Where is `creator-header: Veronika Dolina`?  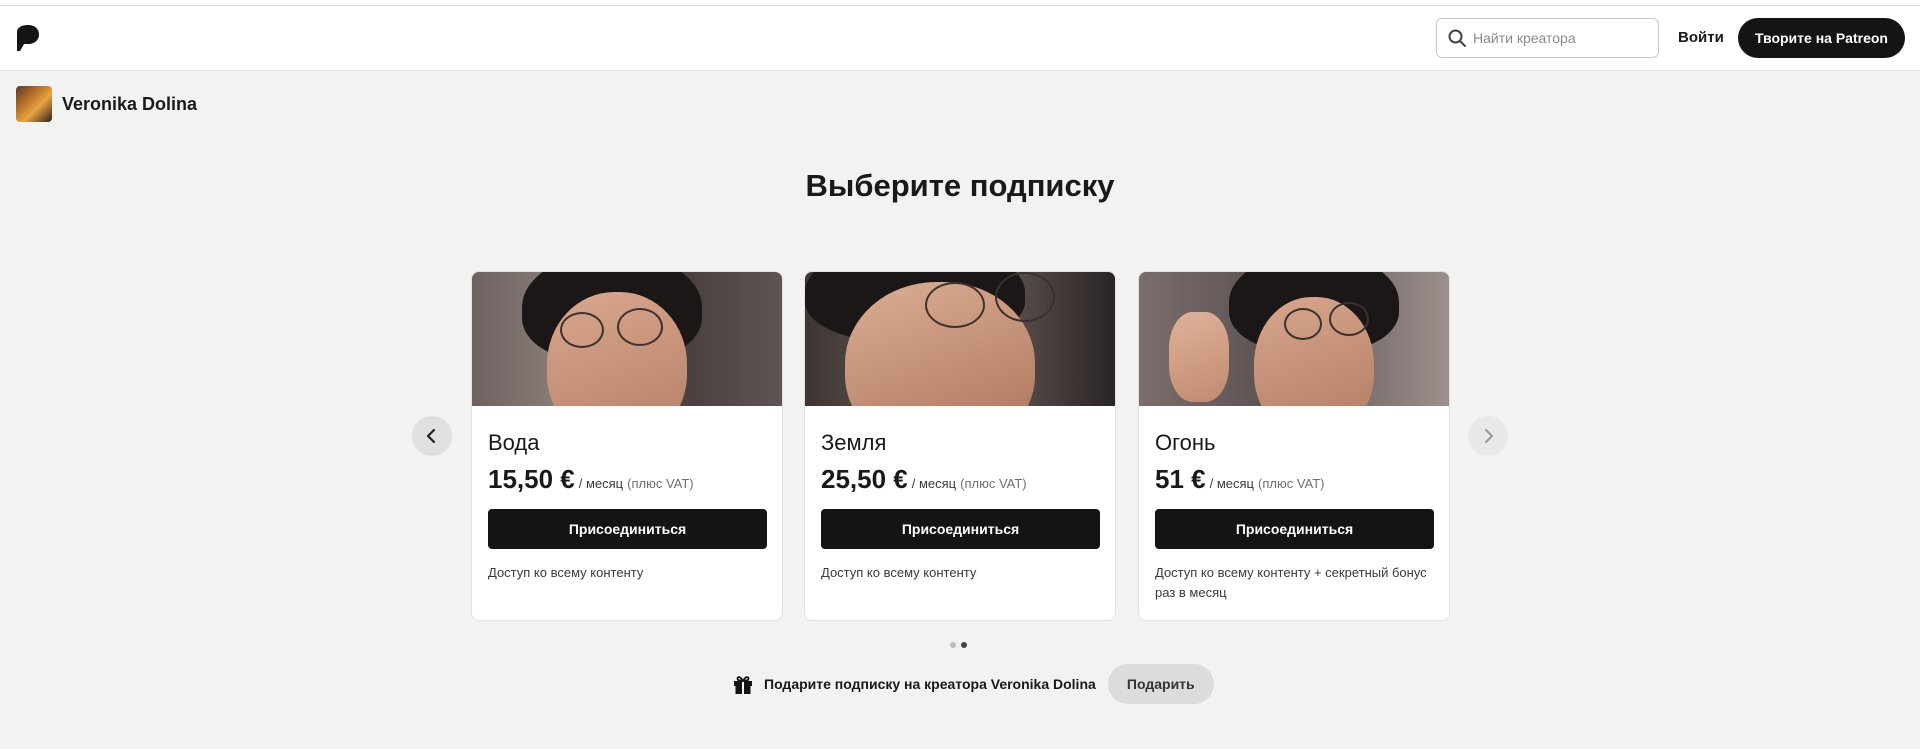 creator-header: Veronika Dolina is located at coordinates (106, 104).